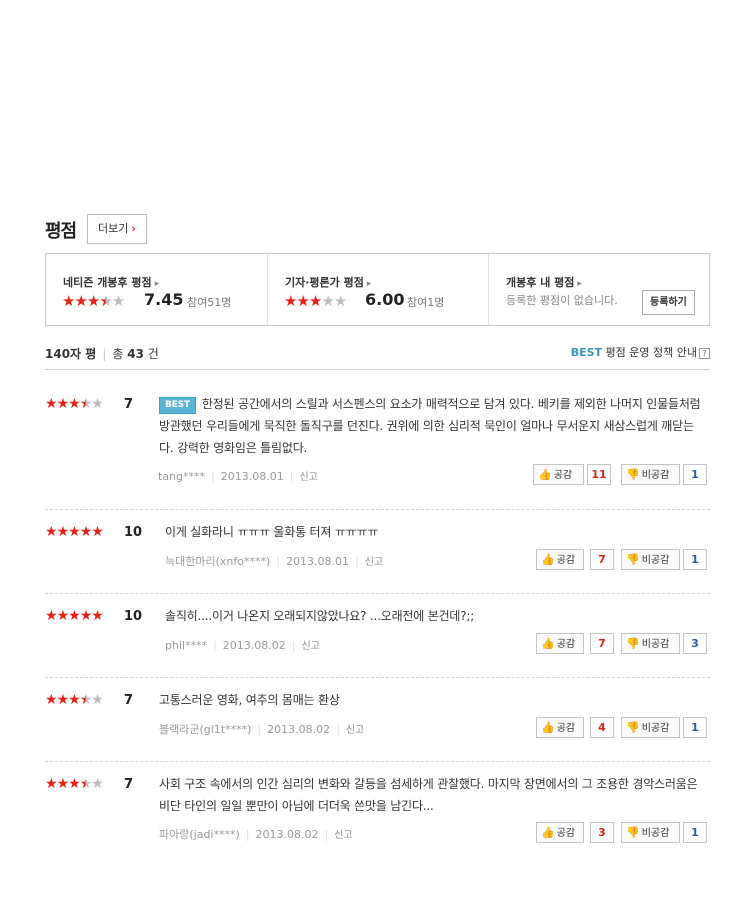 This screenshot has height=901, width=744. I want to click on best-policy-link: BEST 평점 운영 정책 안내?, so click(640, 352).